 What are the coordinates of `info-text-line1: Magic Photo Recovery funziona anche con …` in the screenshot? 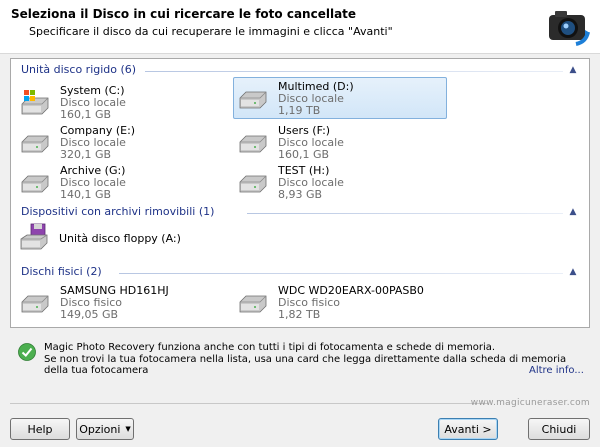 It's located at (270, 347).